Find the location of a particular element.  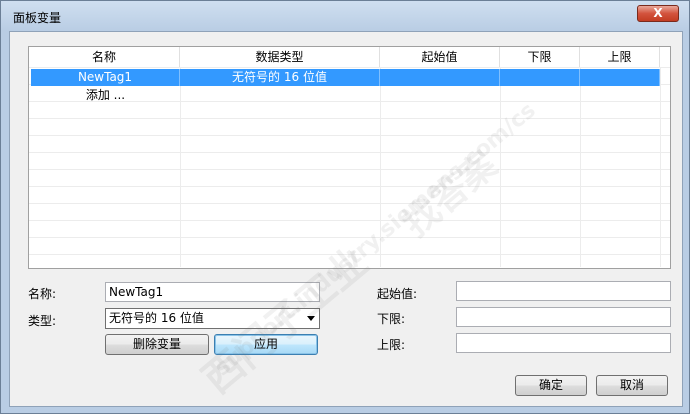

table-row: NewTag1 无符号的 16 位值 is located at coordinates (345, 77).